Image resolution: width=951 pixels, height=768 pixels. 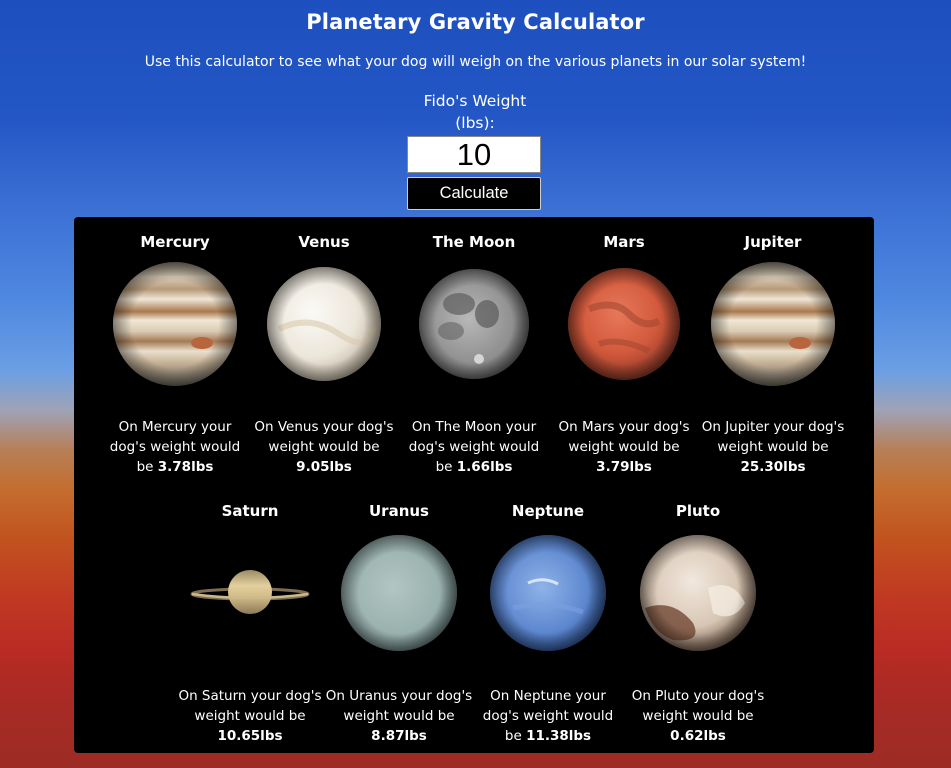 What do you see at coordinates (698, 511) in the screenshot?
I see `planet-name: Pluto` at bounding box center [698, 511].